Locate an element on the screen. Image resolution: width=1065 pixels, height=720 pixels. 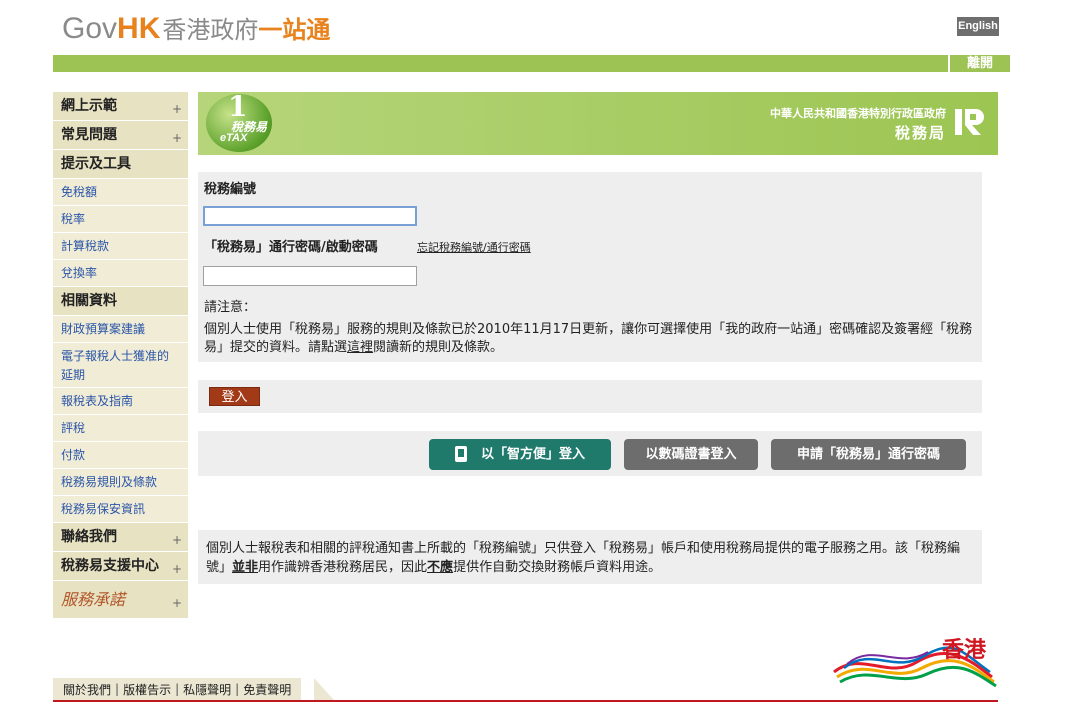
sidebar-item-label: 財政預算案建議 is located at coordinates (103, 329).